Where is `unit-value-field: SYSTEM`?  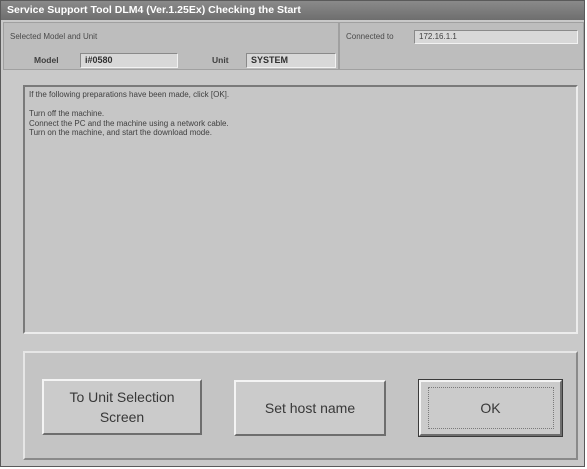 unit-value-field: SYSTEM is located at coordinates (291, 60).